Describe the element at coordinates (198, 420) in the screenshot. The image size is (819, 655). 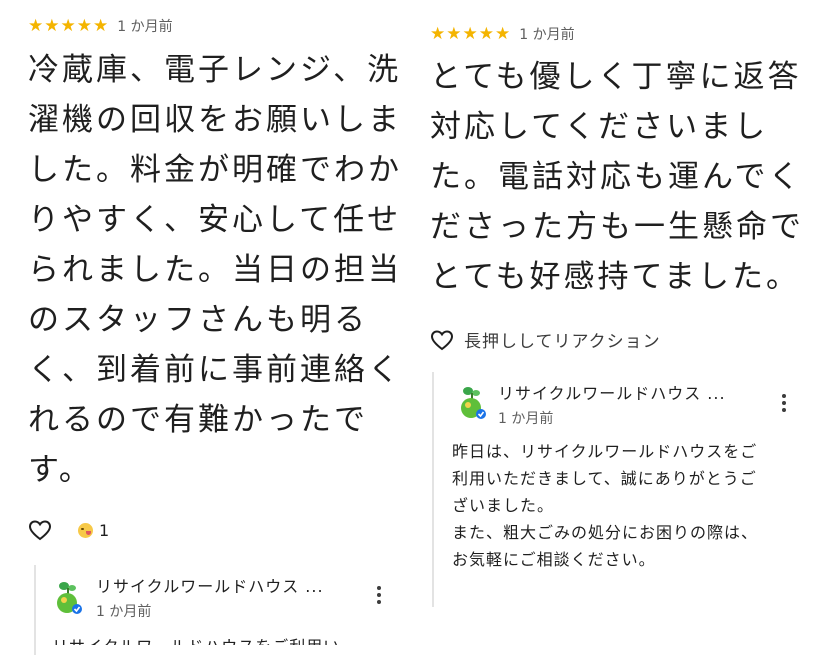
I see `review-text-line: れるので有難かったで` at that location.